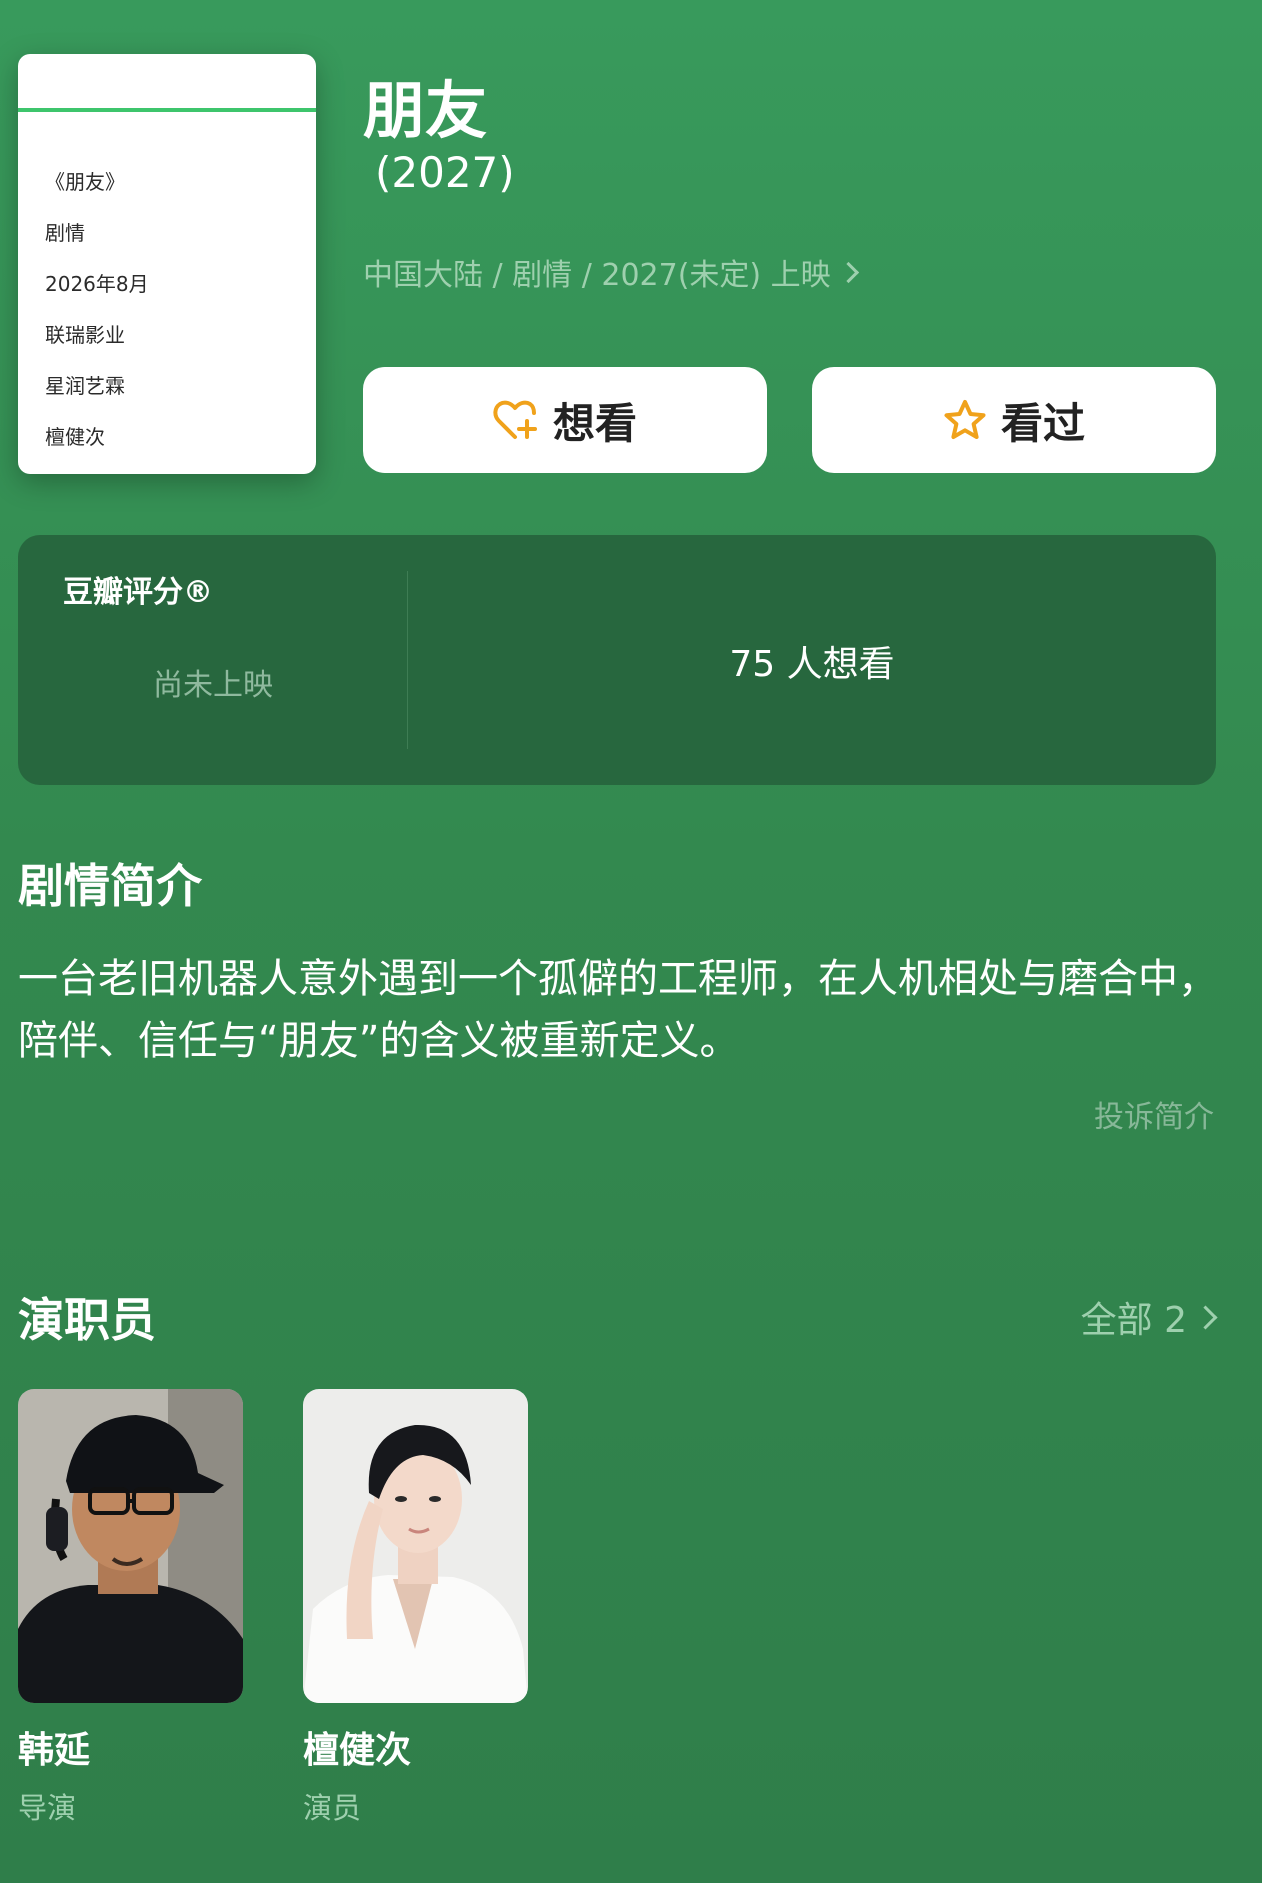 The width and height of the screenshot is (1262, 1883). I want to click on poster-line: 星润艺霖, so click(85, 386).